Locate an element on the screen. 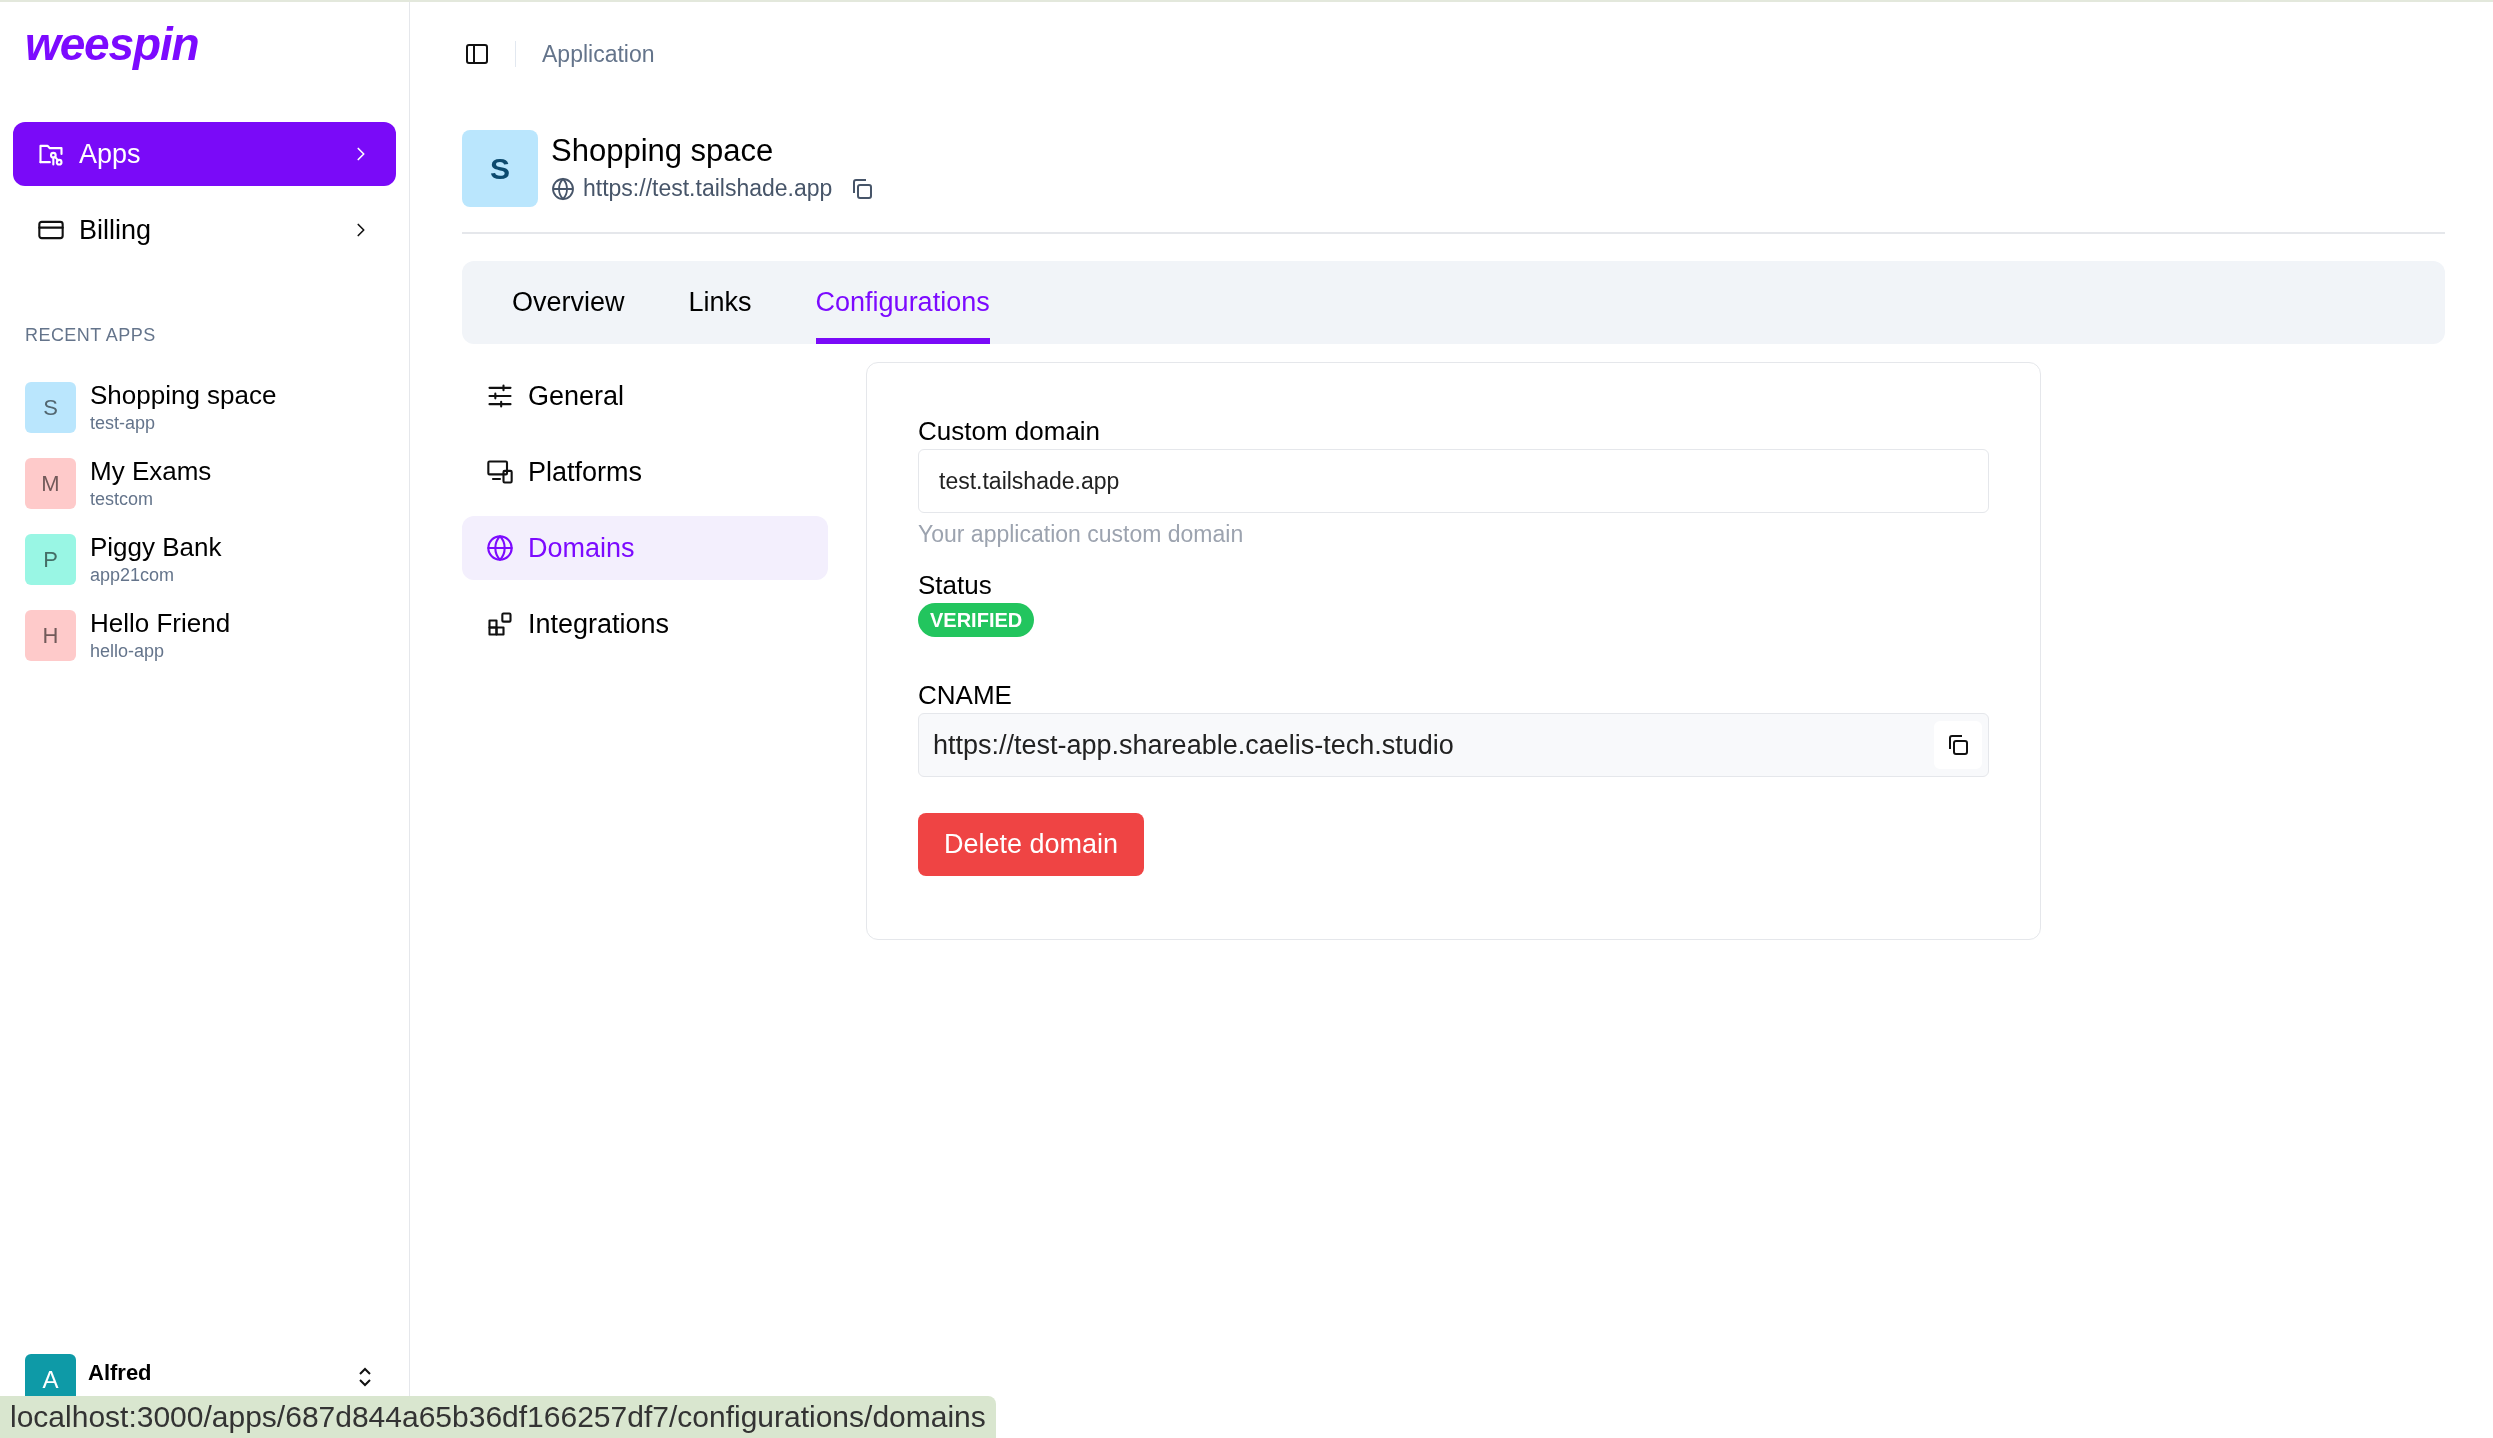  nav-item: Billing is located at coordinates (204, 230).